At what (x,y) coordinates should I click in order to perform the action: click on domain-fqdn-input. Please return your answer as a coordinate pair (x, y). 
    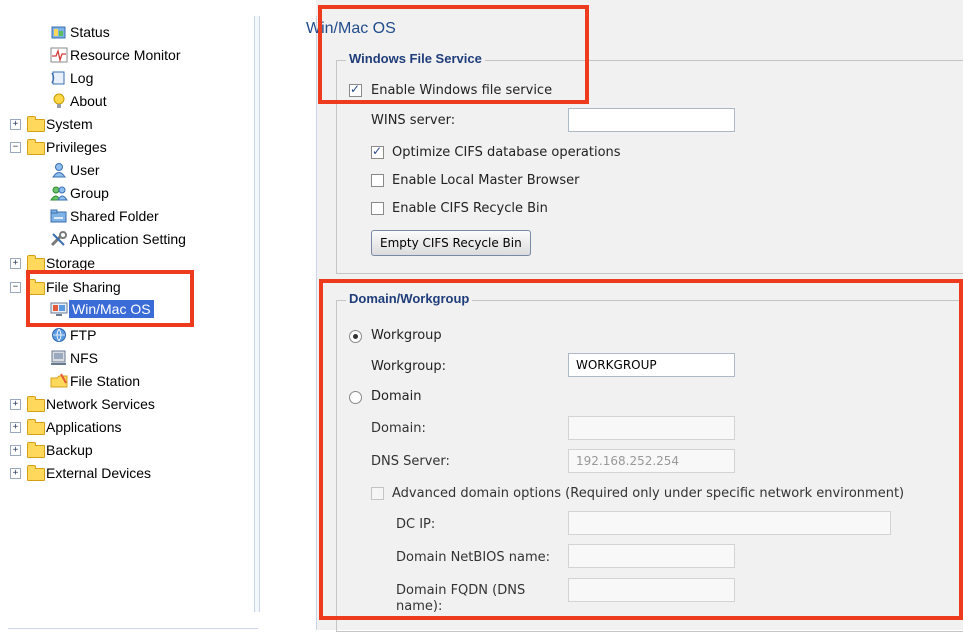
    Looking at the image, I should click on (651, 590).